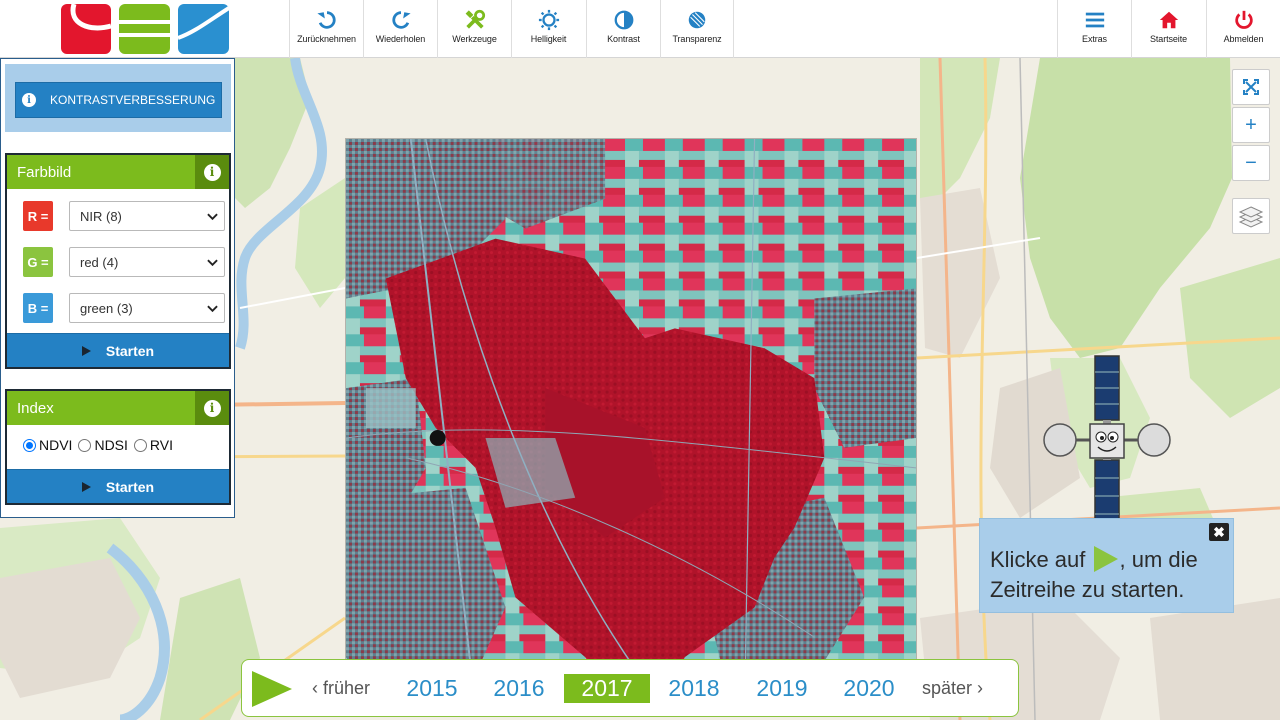 Image resolution: width=1280 pixels, height=720 pixels. I want to click on zoom-in-button: +, so click(1251, 125).